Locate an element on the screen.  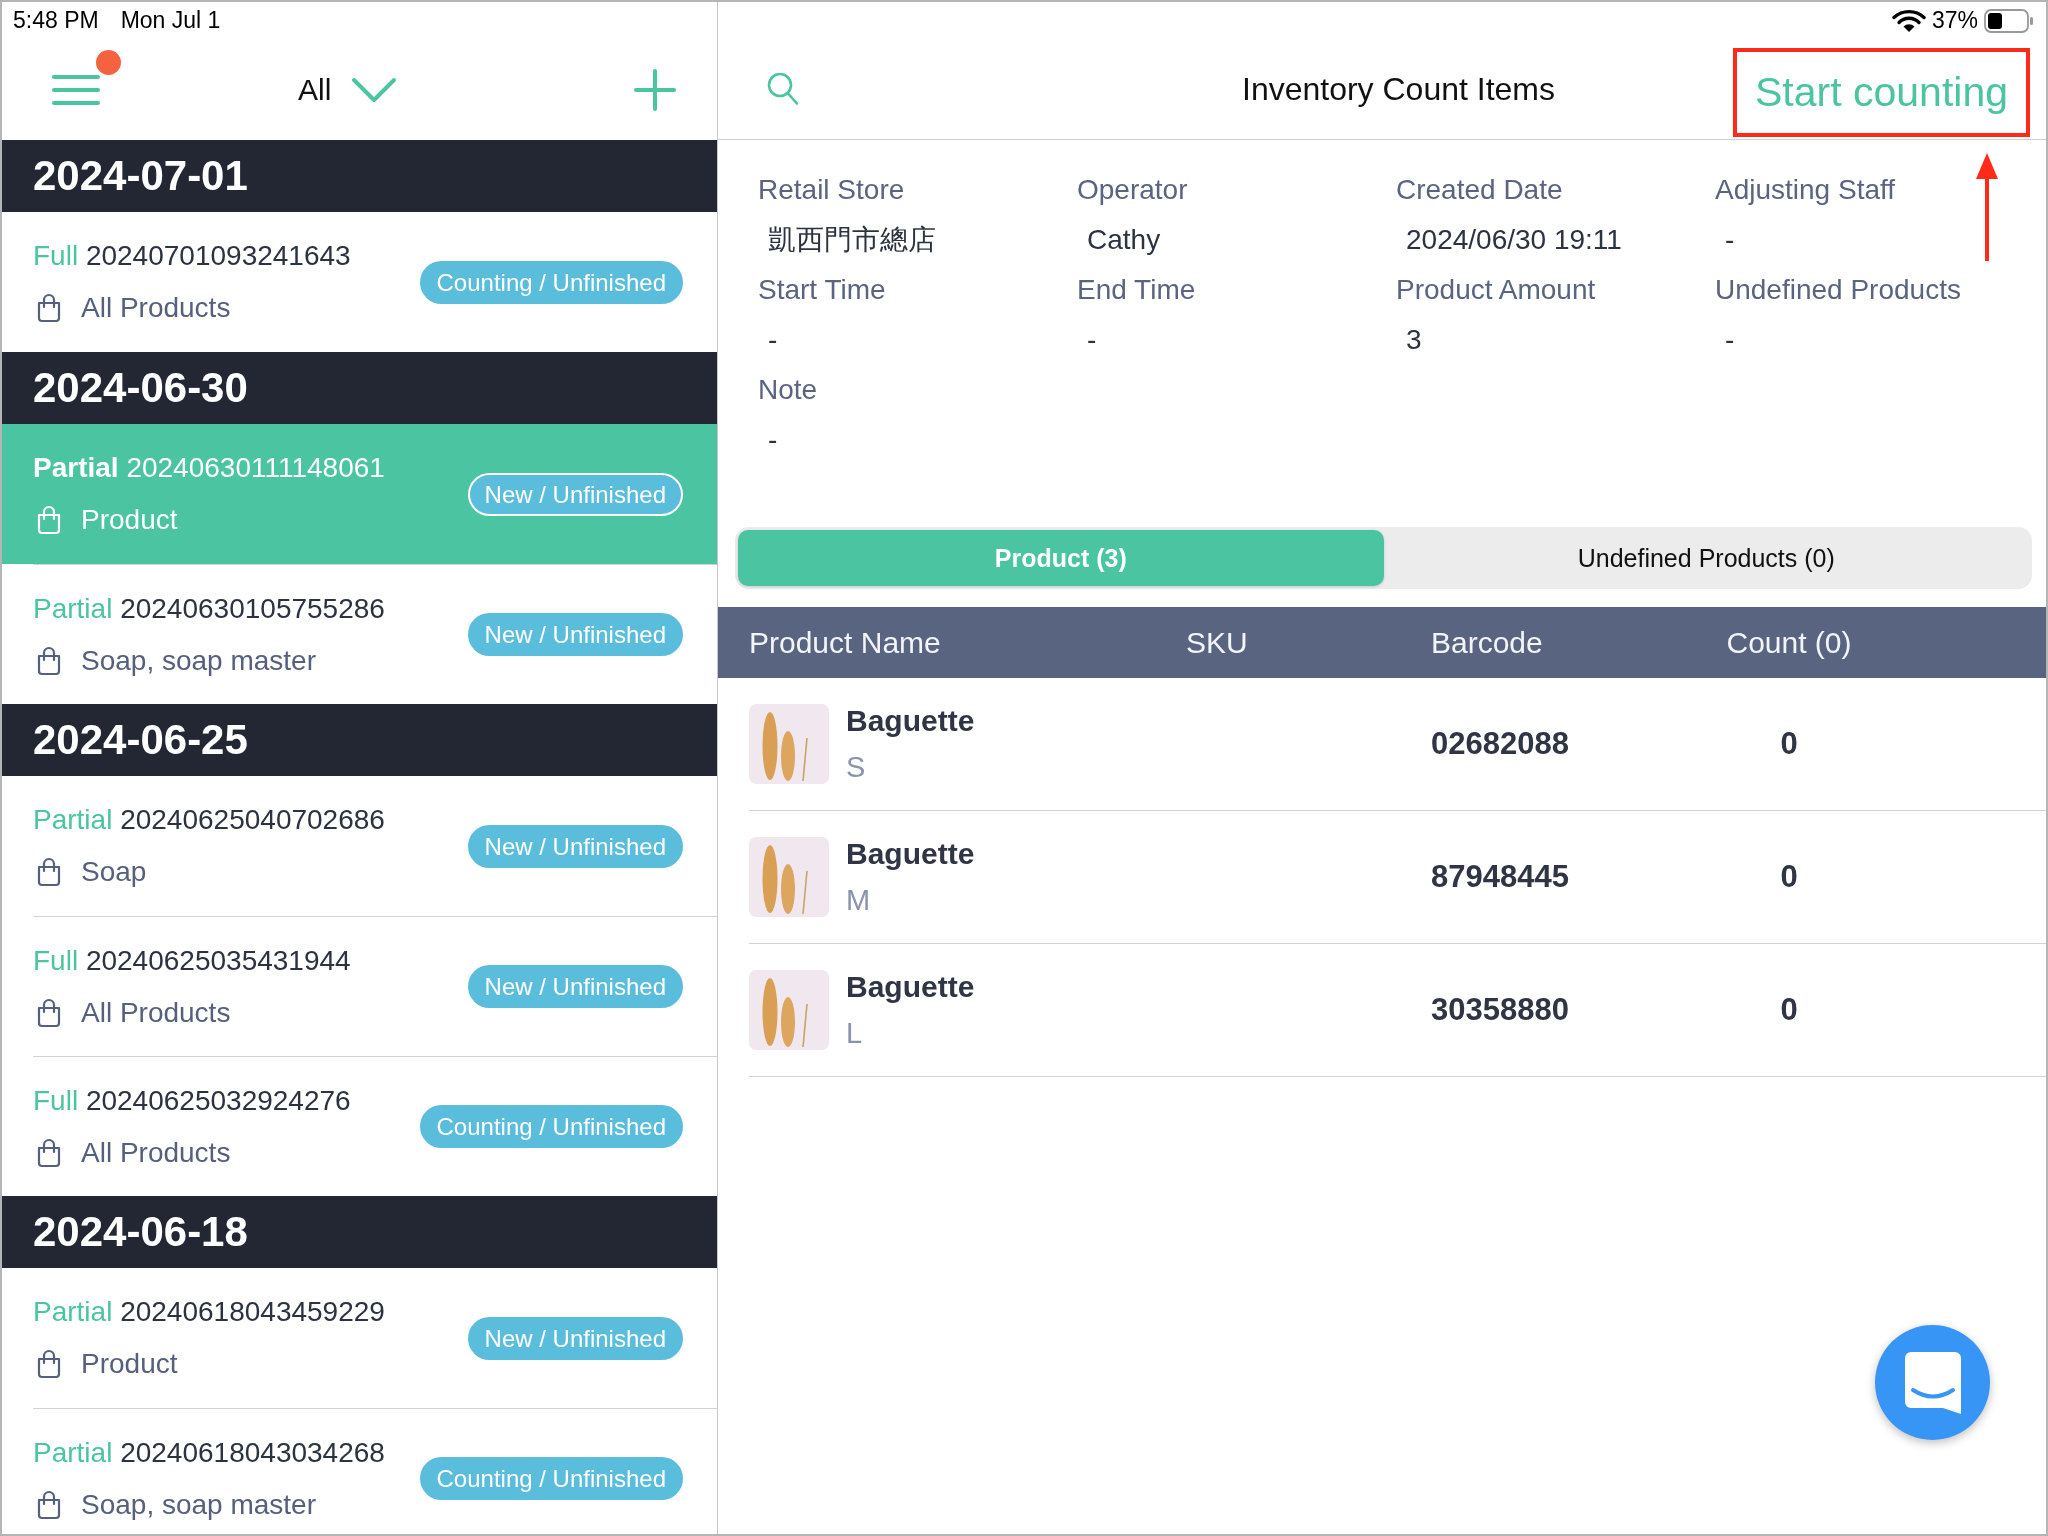
field-label: Note is located at coordinates (788, 390).